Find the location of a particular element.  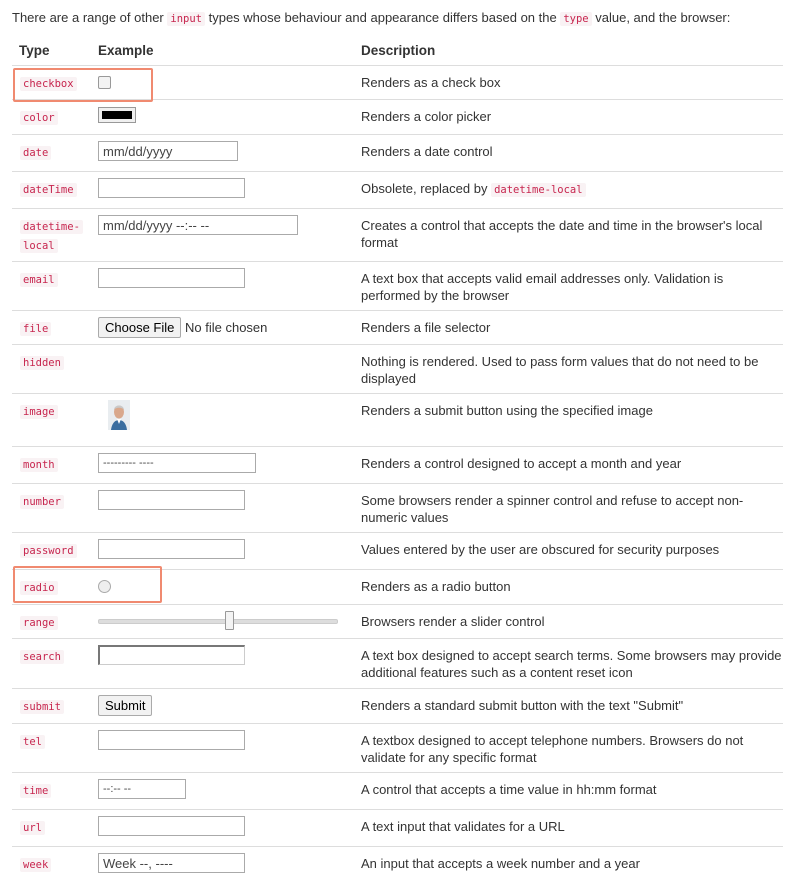

description: Renders a color picker is located at coordinates (572, 117).